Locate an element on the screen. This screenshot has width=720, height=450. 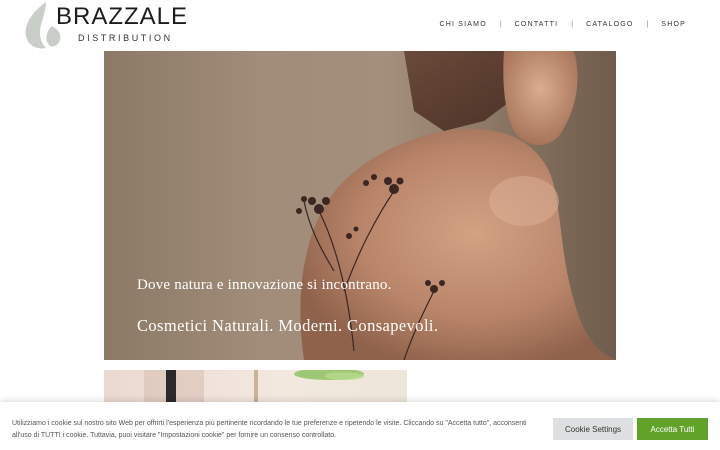
brand-subtitle: DISTRIBUTION is located at coordinates (125, 38).